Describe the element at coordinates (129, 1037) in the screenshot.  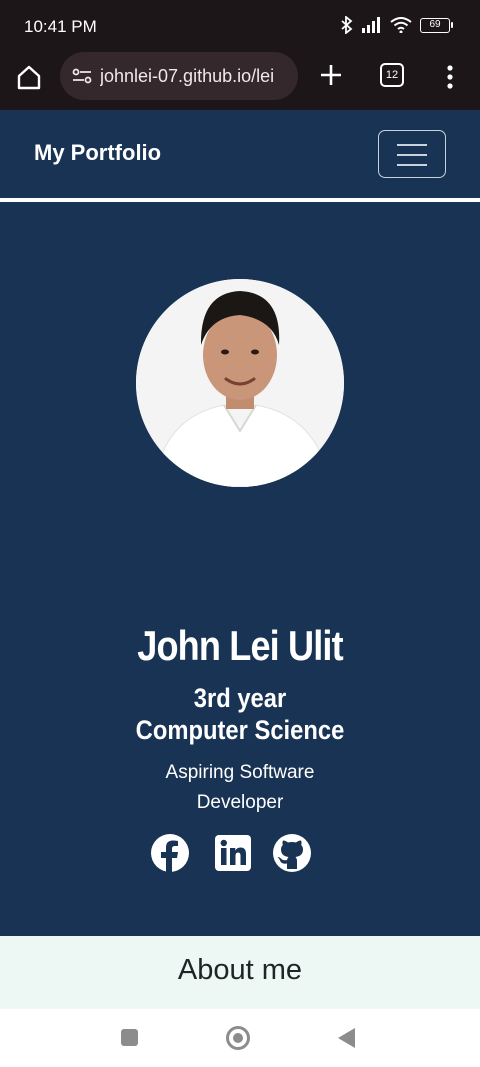
I see `recent-apps-icon` at that location.